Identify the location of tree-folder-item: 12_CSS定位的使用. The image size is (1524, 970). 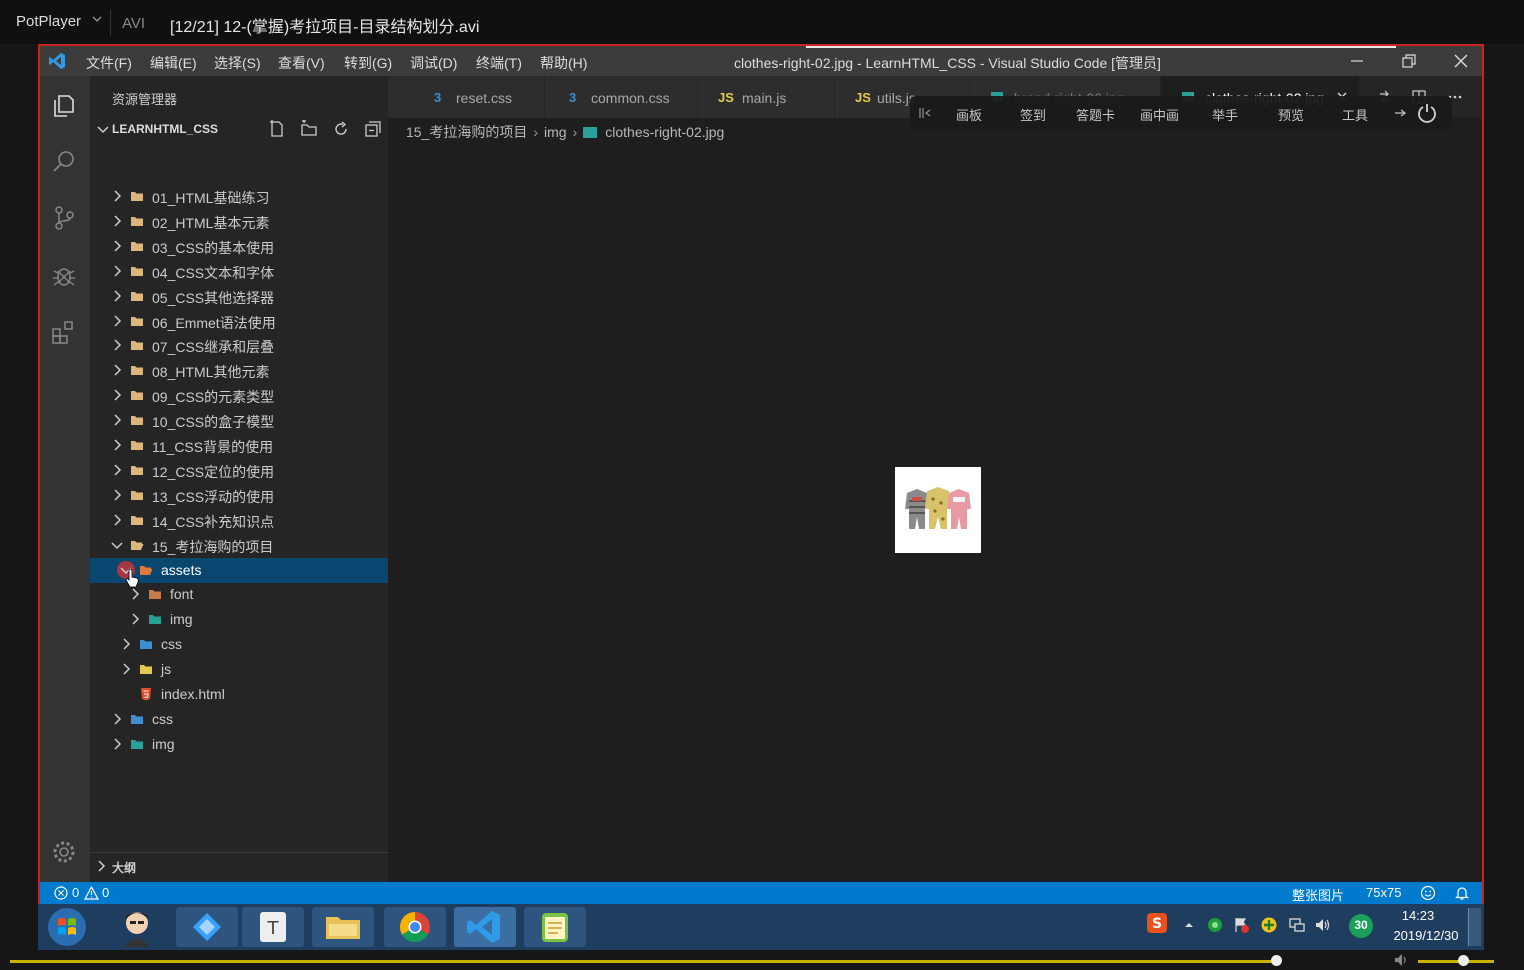
(239, 470).